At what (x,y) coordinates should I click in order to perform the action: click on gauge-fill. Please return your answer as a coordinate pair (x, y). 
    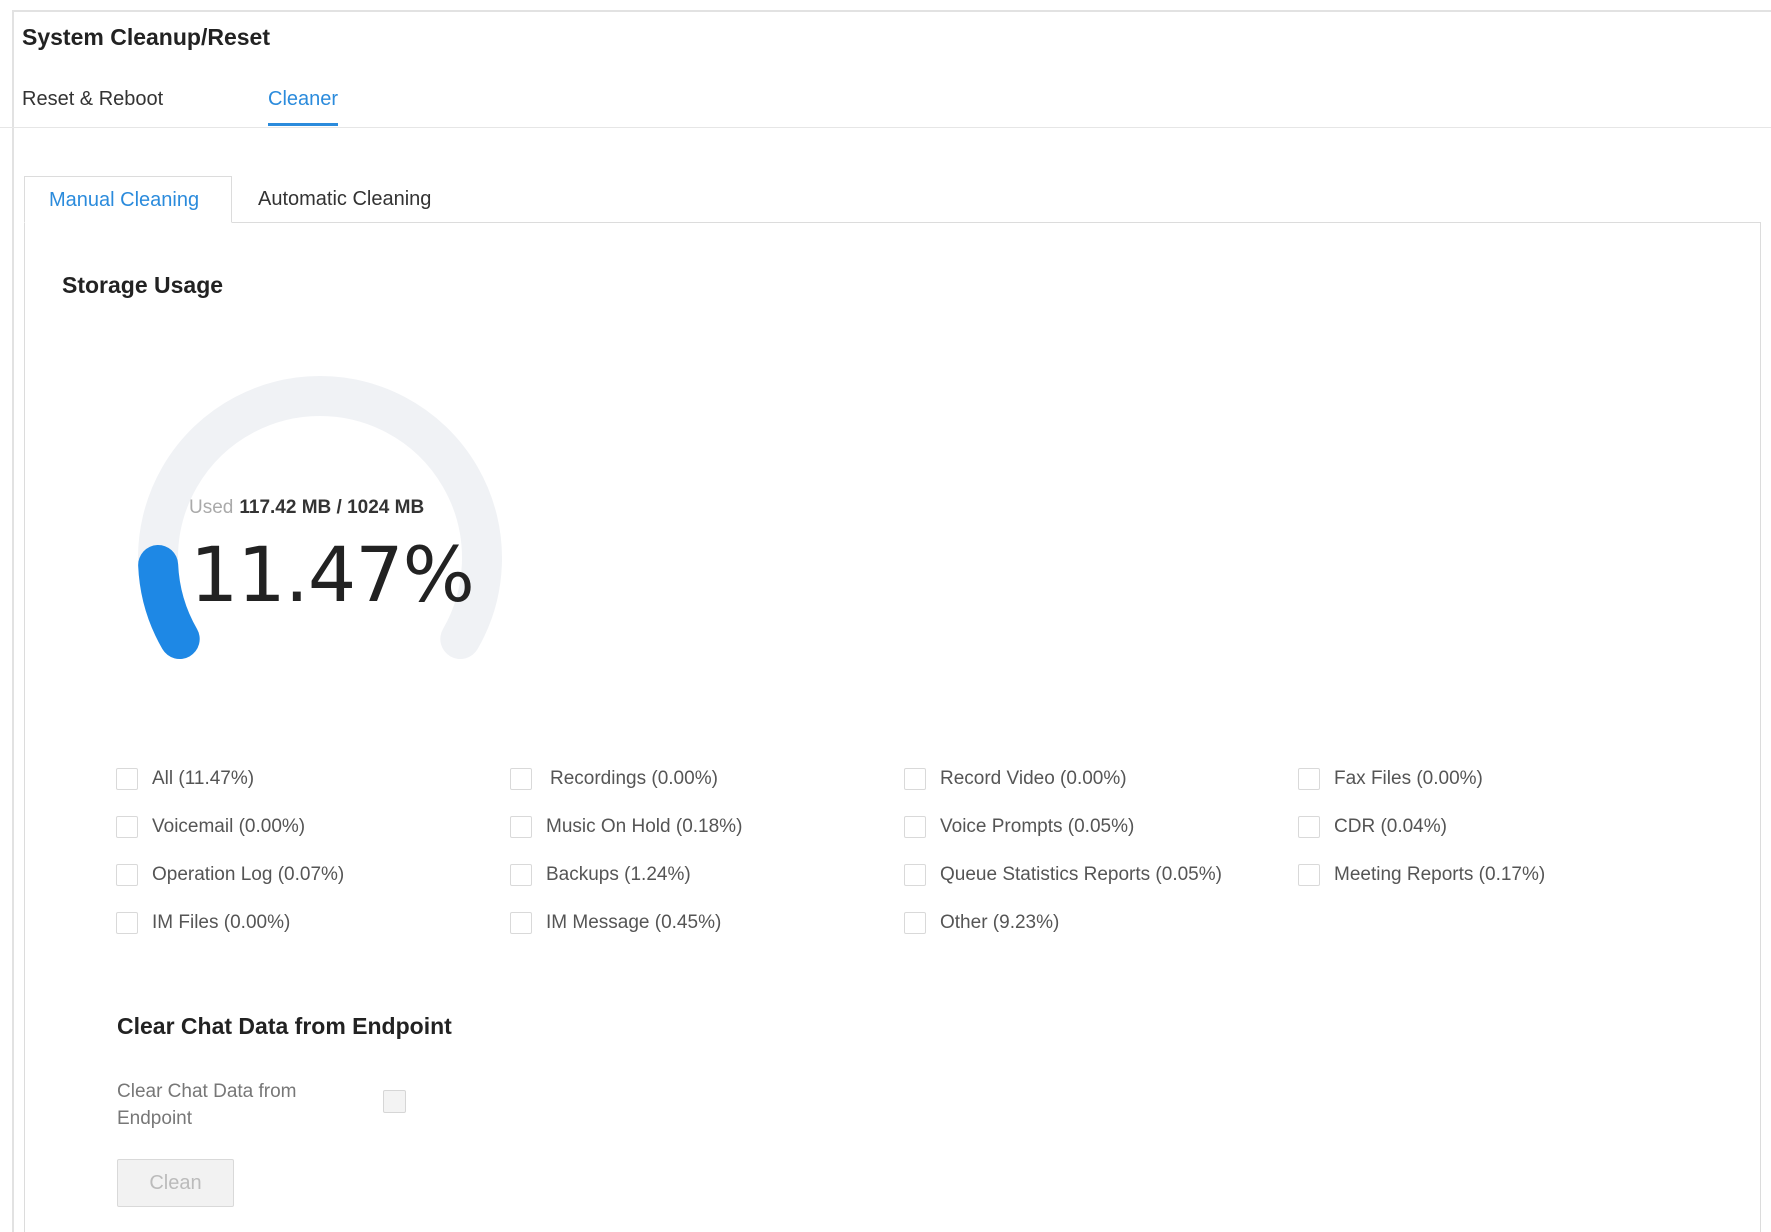
    Looking at the image, I should click on (169, 601).